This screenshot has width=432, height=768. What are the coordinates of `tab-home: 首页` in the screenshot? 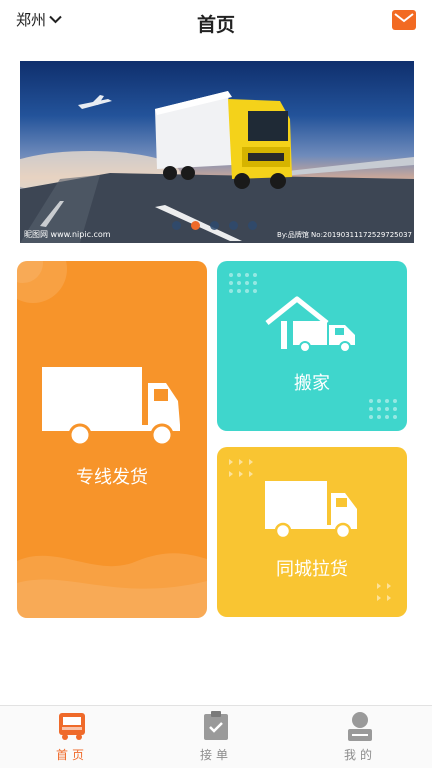 It's located at (72, 737).